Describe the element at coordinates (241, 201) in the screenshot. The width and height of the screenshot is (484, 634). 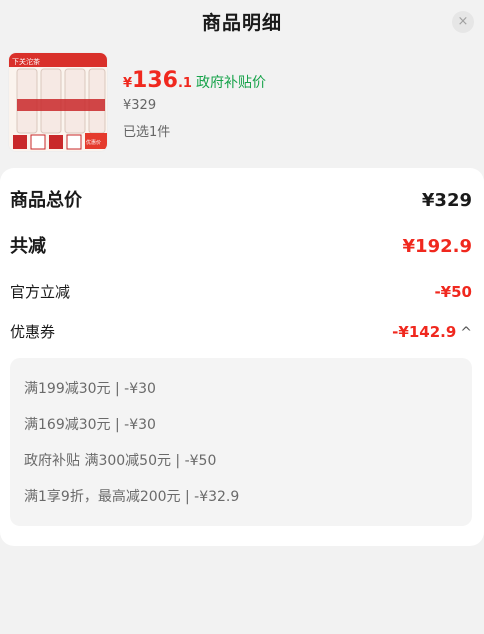
I see `total-price-row: 商品总价 ¥329` at that location.